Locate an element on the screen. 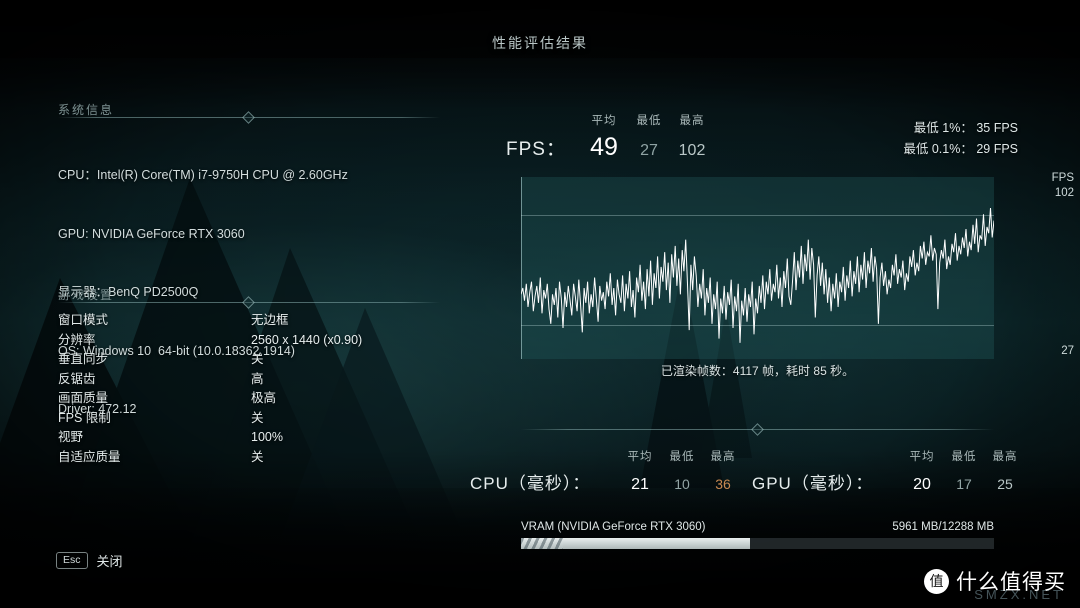 The height and width of the screenshot is (608, 1080). close-label: 关闭 is located at coordinates (109, 561).